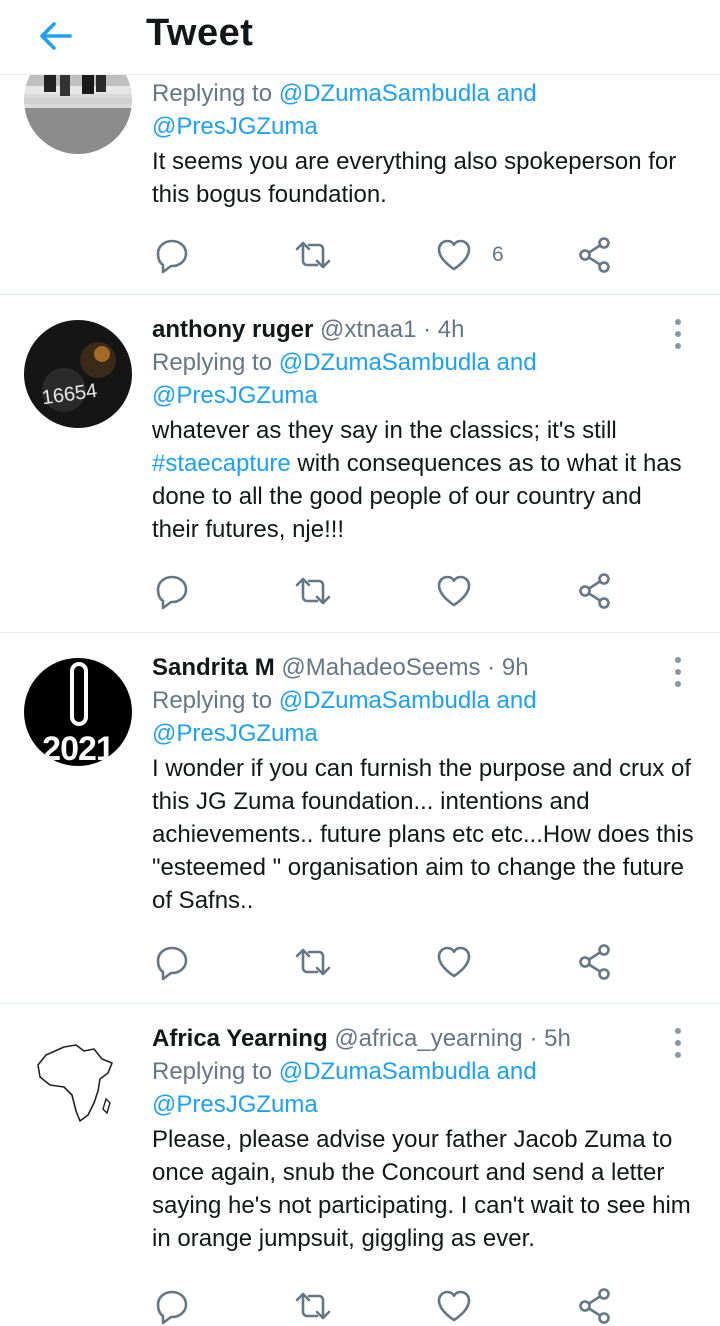  I want to click on like-count: 6, so click(498, 254).